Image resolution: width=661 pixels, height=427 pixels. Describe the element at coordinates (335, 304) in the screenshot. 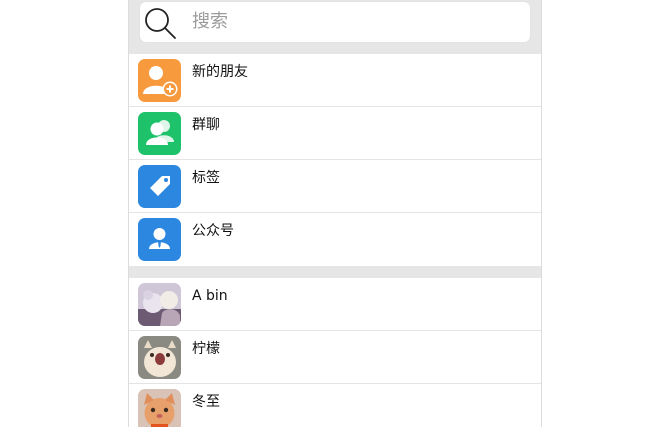

I see `contact-item: A bin` at that location.